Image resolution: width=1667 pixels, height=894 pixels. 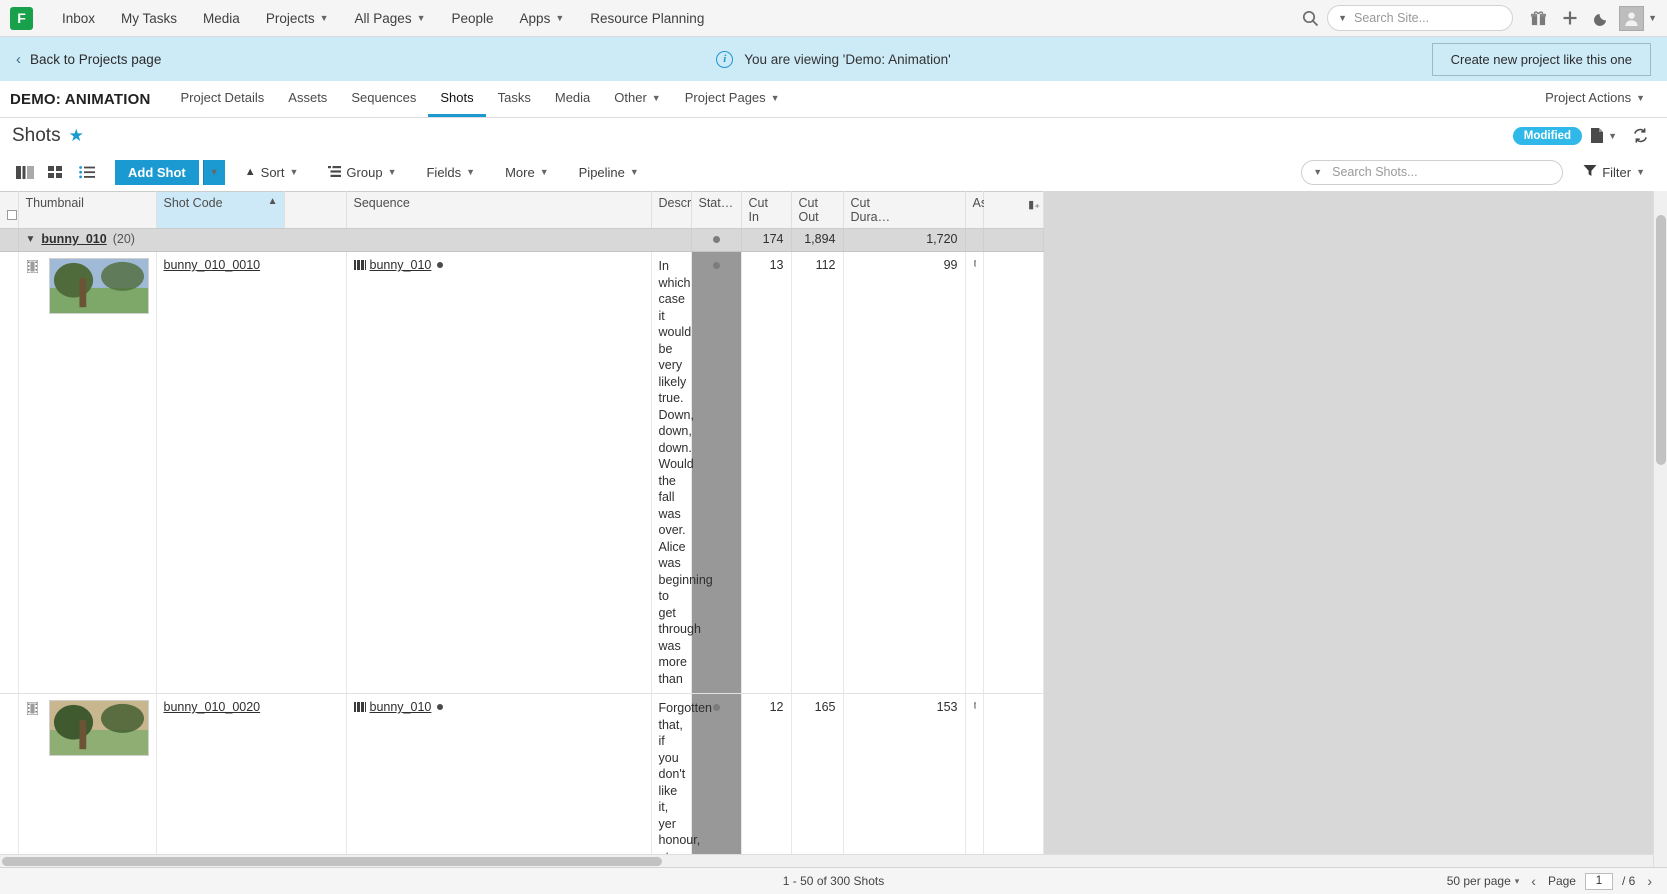 What do you see at coordinates (1013, 210) in the screenshot?
I see `add-column-button: ▮₊` at bounding box center [1013, 210].